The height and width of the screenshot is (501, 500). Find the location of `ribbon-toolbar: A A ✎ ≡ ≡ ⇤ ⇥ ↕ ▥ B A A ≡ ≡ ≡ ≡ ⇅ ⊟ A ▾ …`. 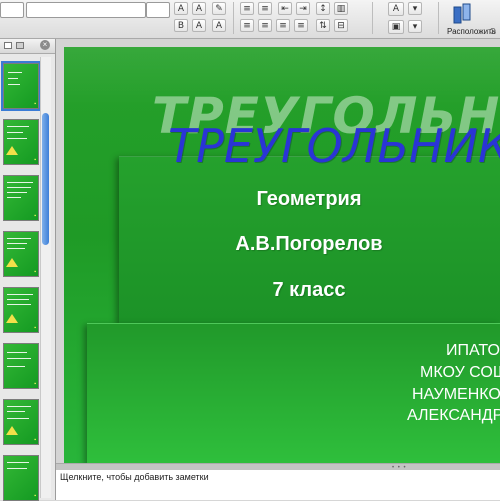

ribbon-toolbar: A A ✎ ≡ ≡ ⇤ ⇥ ↕ ▥ B A A ≡ ≡ ≡ ≡ ⇅ ⊟ A ▾ … is located at coordinates (250, 19).